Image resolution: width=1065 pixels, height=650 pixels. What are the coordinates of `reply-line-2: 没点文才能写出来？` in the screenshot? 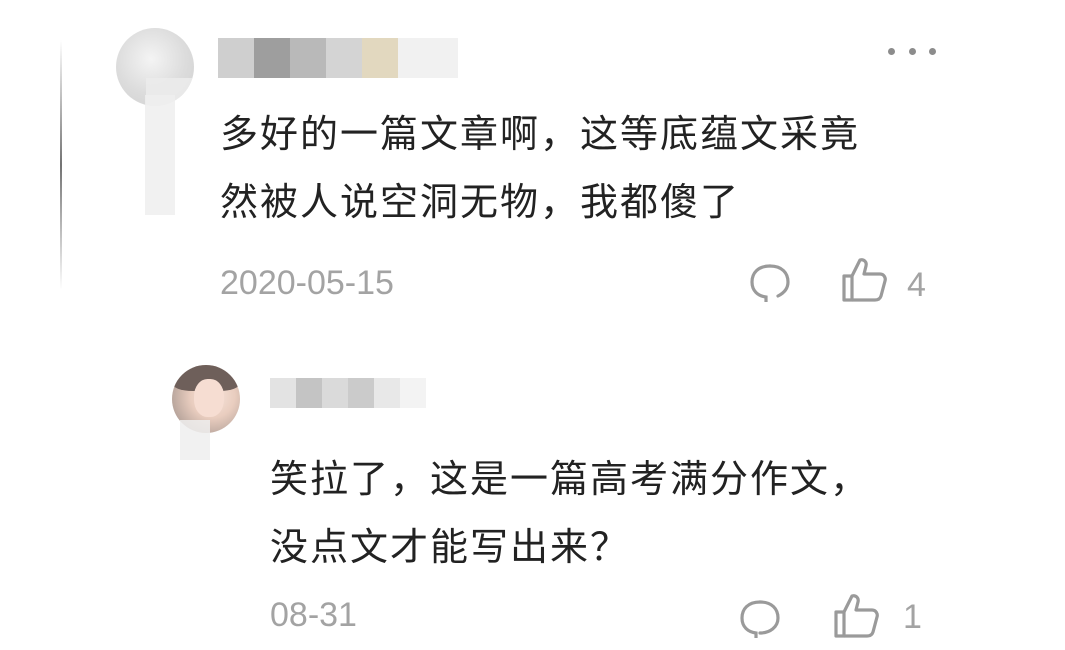 It's located at (450, 547).